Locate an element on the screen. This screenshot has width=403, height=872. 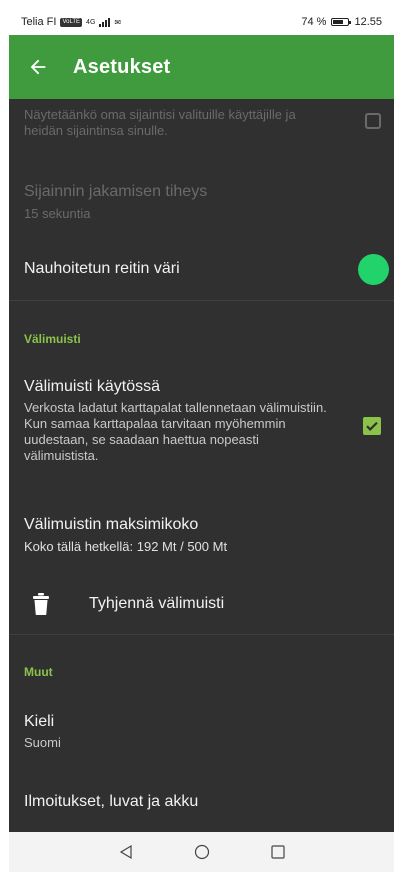
network-type: 4G is located at coordinates (91, 22).